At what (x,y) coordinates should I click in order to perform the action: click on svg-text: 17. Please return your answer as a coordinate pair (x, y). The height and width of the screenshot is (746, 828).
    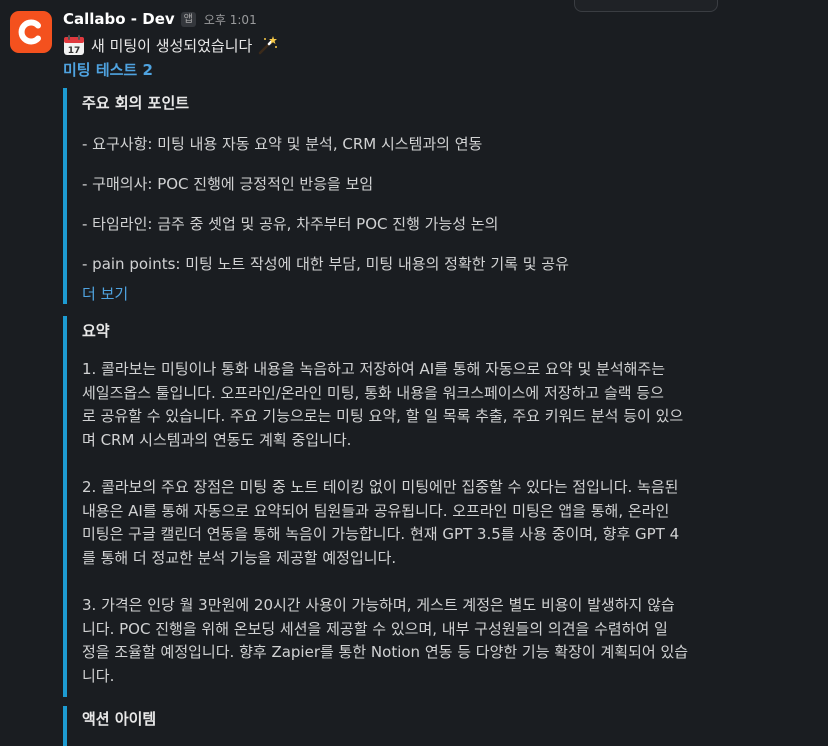
    Looking at the image, I should click on (74, 51).